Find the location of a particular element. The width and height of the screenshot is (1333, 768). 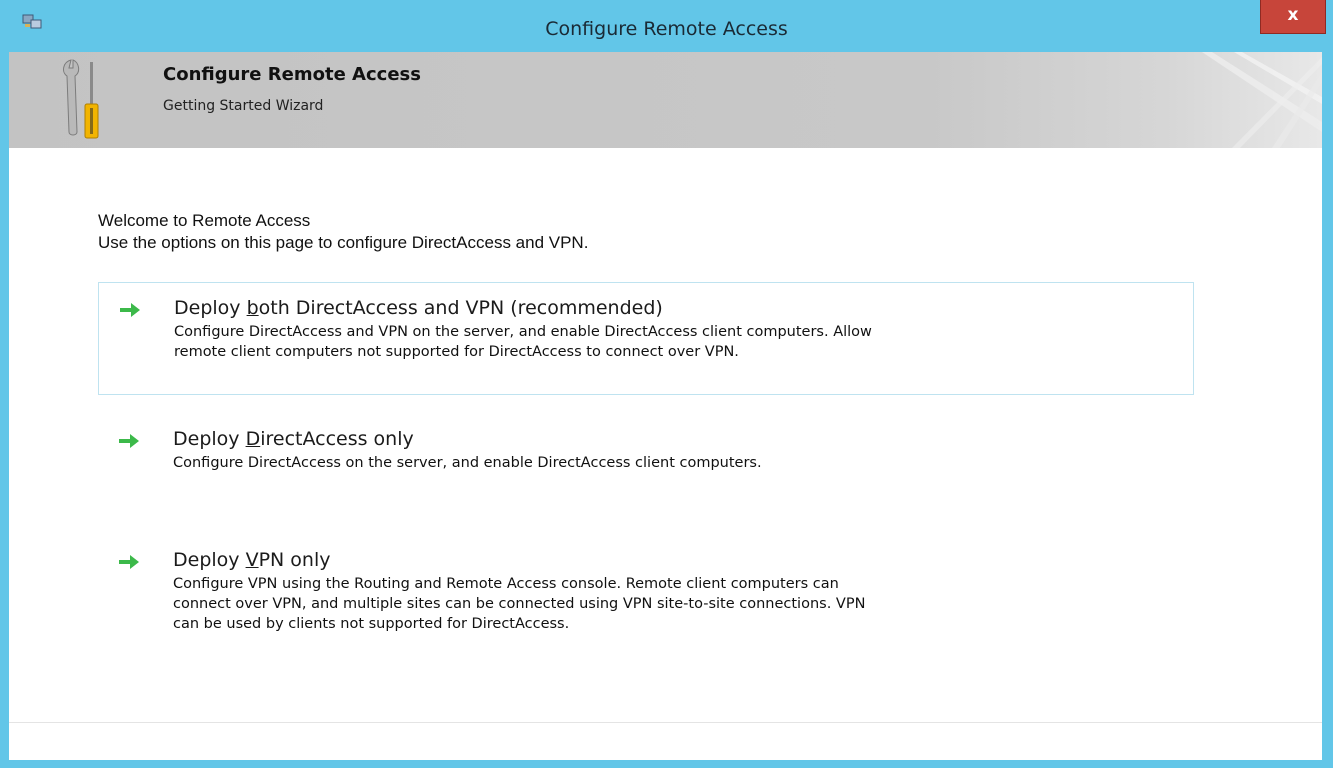

banner-title: Configure Remote Access is located at coordinates (292, 74).